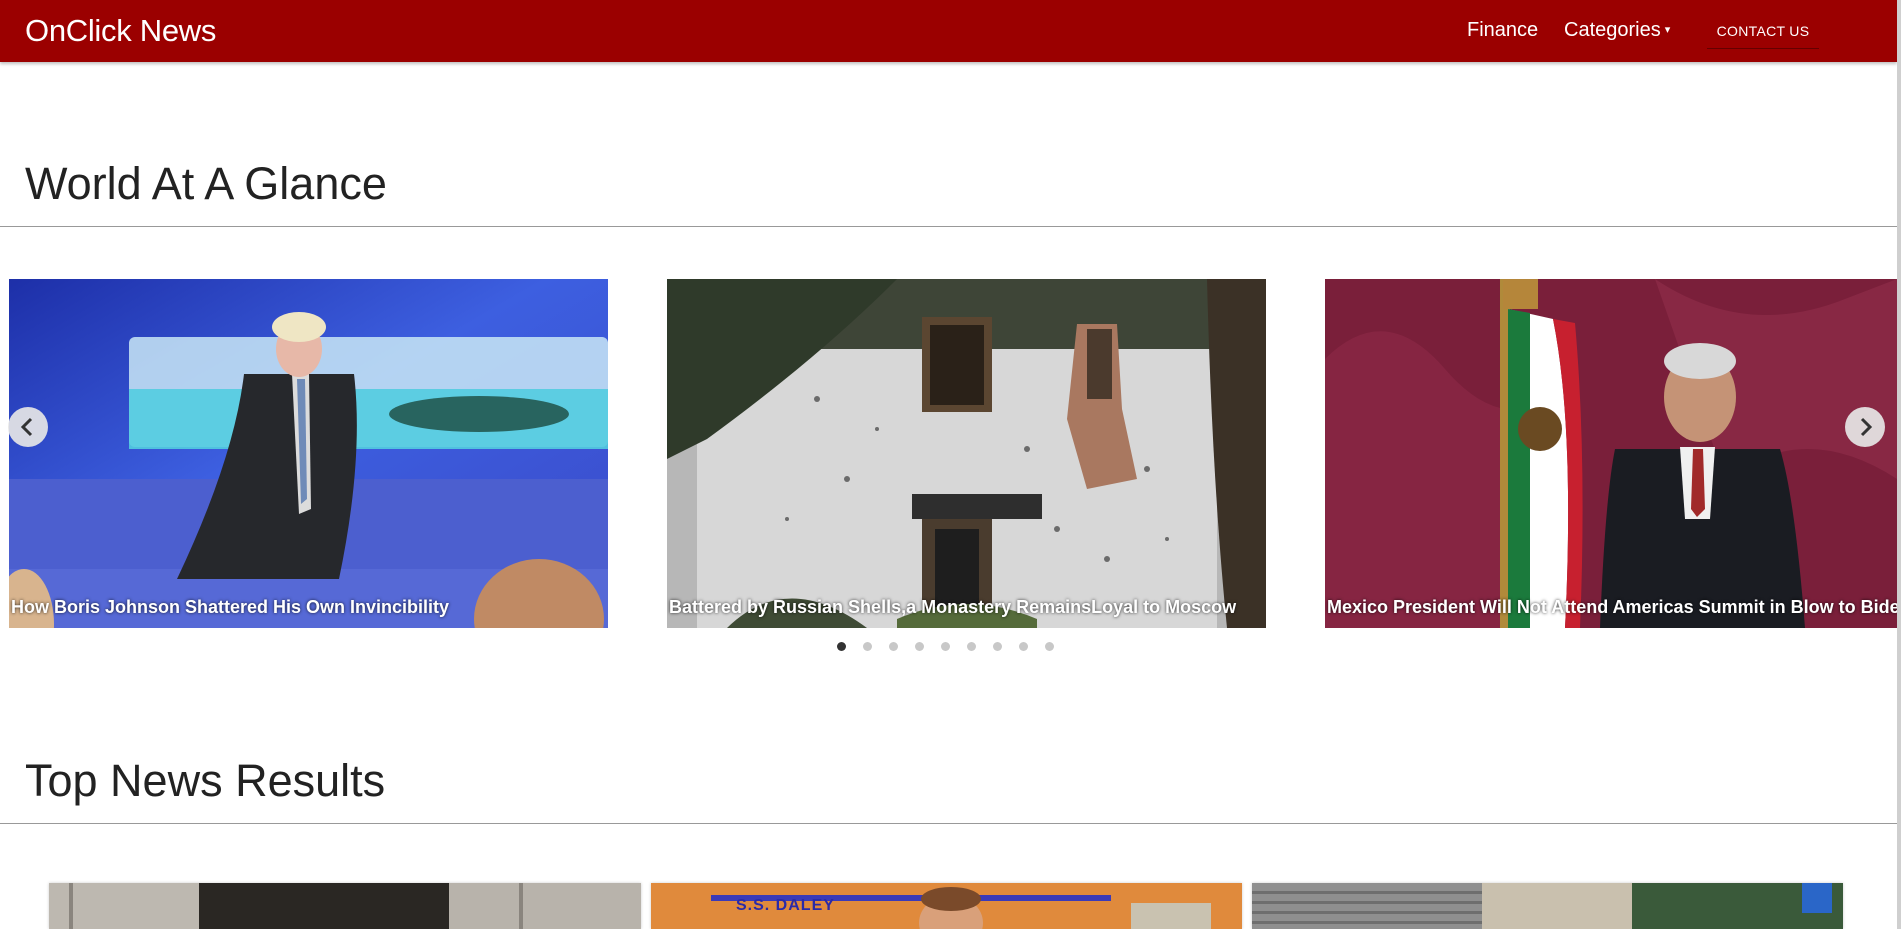  I want to click on page-scrollbar, so click(1899, 464).